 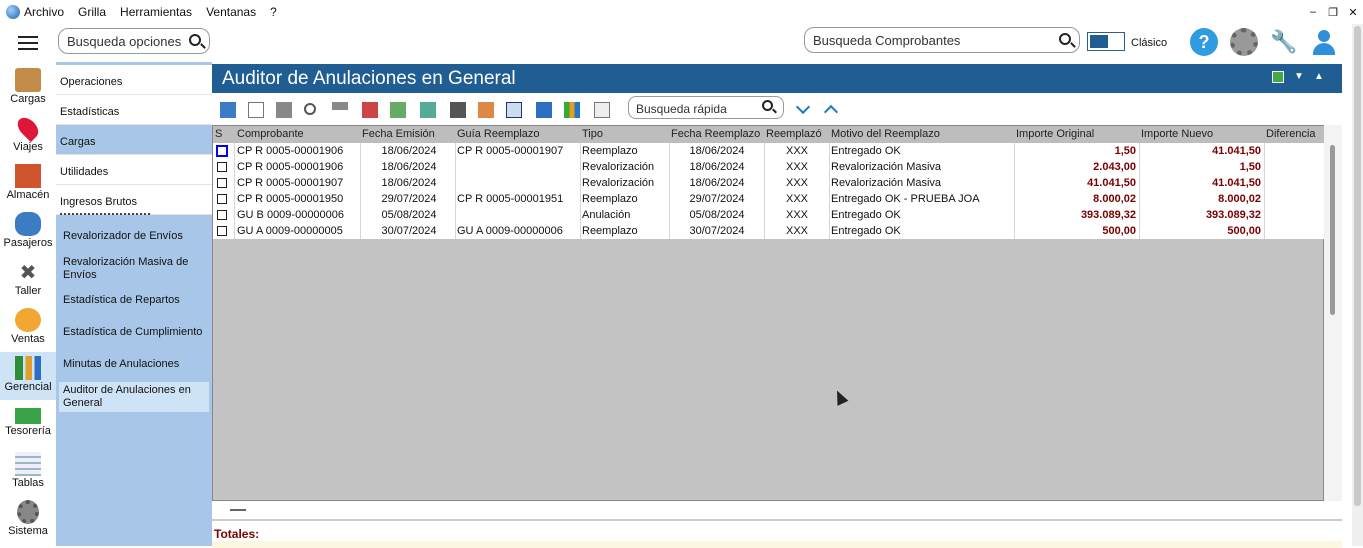 I want to click on nav-tablas: Tablas, so click(x=28, y=472).